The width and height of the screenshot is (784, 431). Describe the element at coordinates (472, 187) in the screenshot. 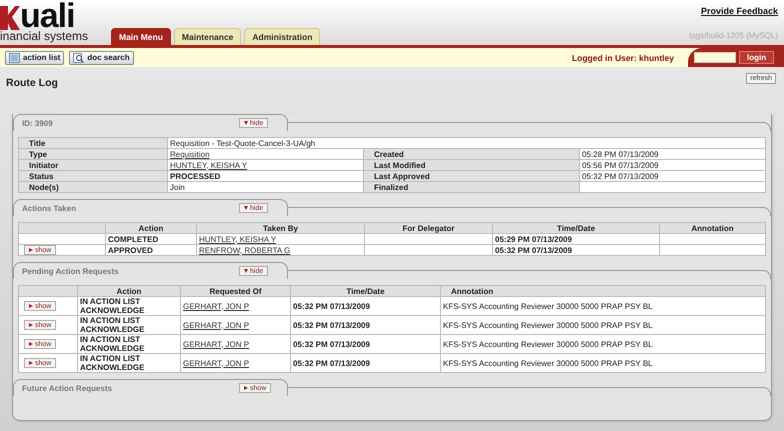

I see `row-label: Finalized` at that location.